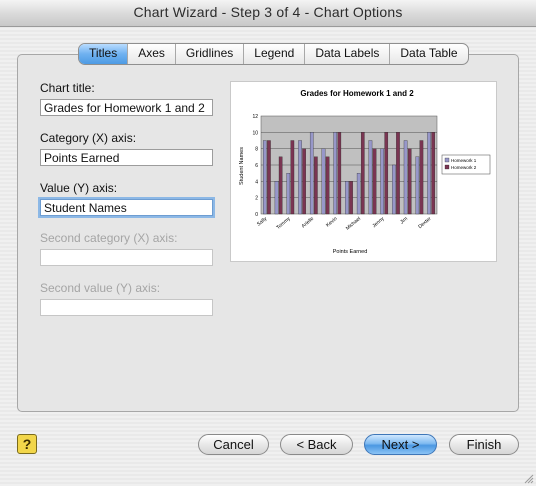 The width and height of the screenshot is (536, 486). Describe the element at coordinates (79, 188) in the screenshot. I see `value-y-axis-label: Value (Y) axis:` at that location.